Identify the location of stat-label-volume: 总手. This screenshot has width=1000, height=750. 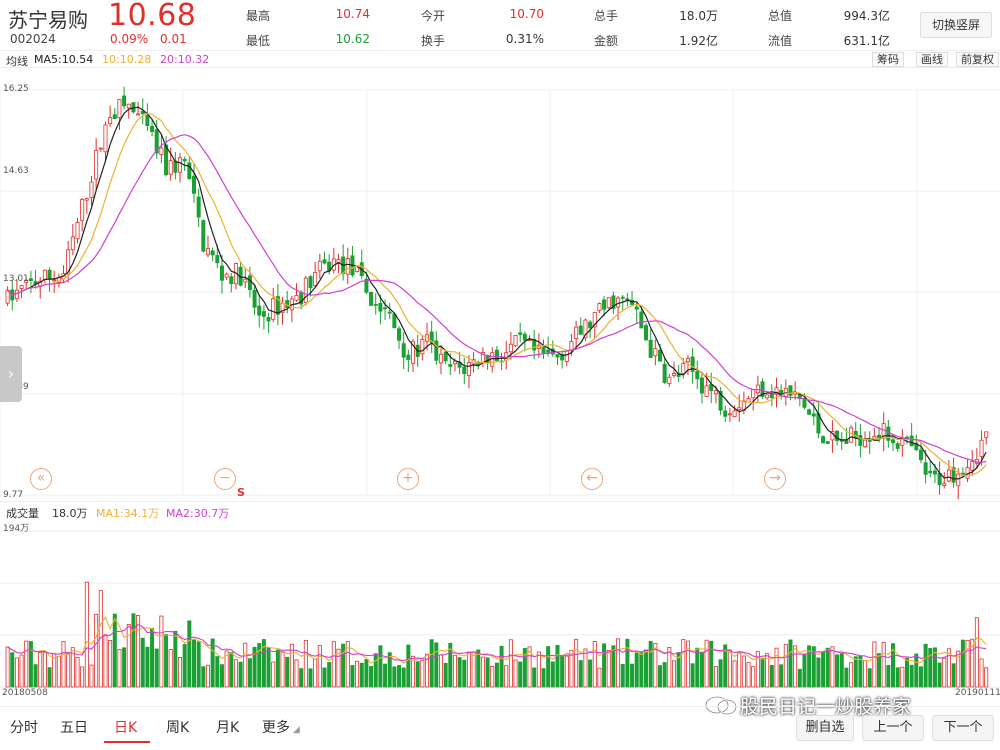
(606, 16).